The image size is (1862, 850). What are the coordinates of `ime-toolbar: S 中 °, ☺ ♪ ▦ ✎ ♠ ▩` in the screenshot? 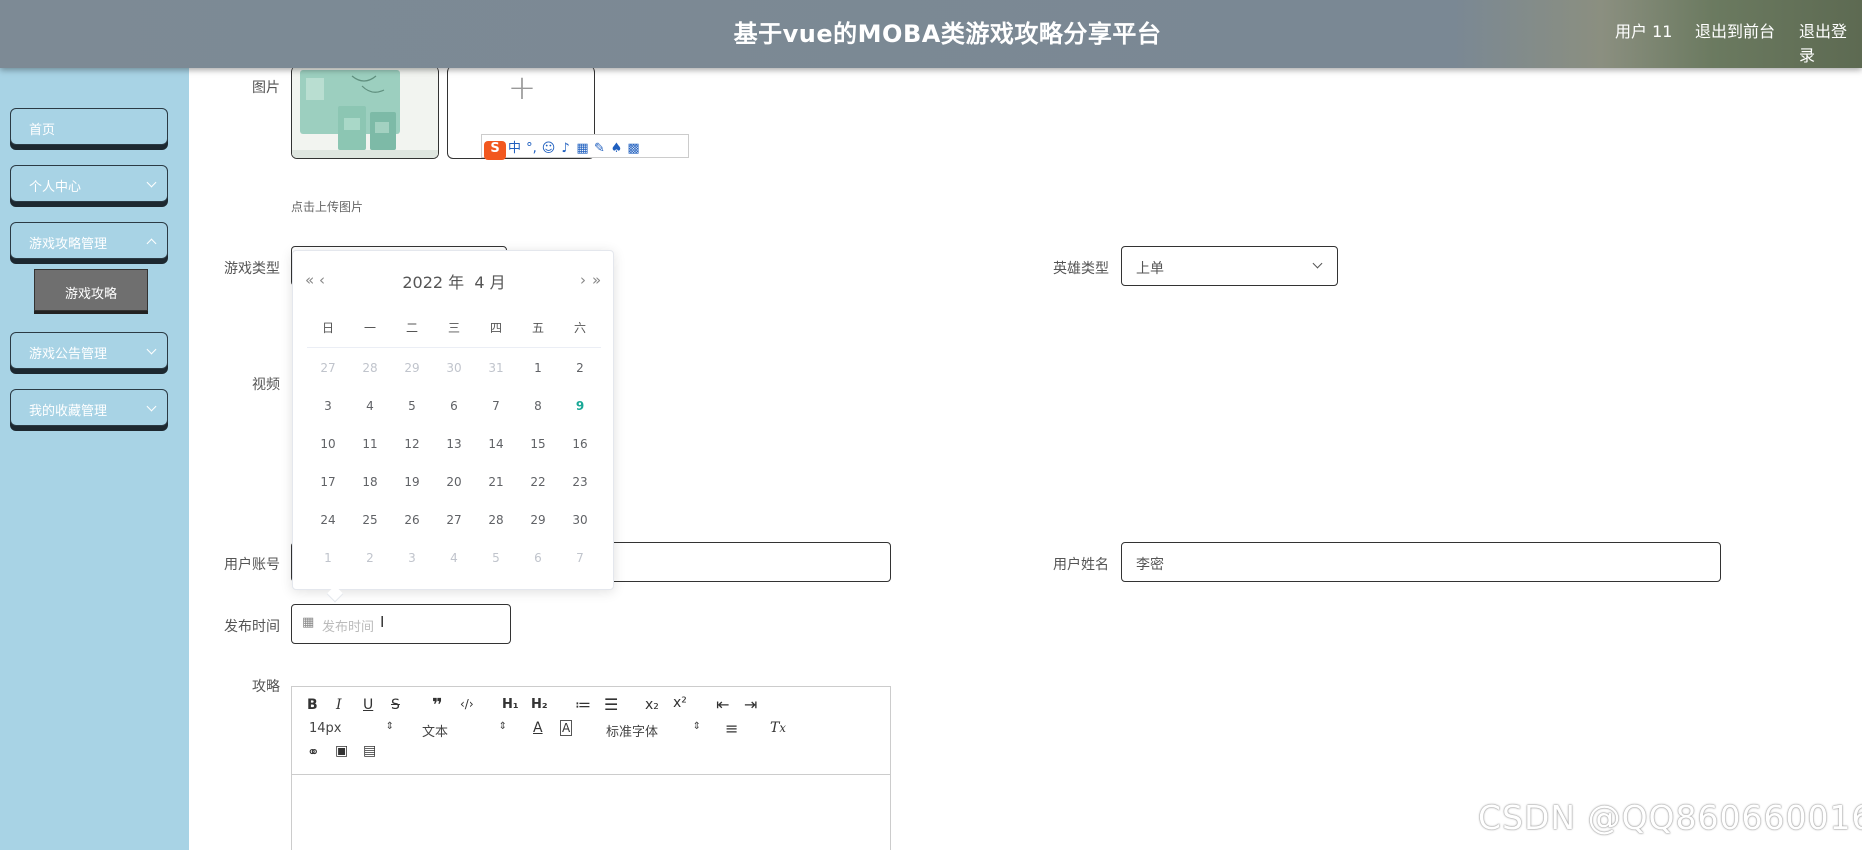 It's located at (585, 147).